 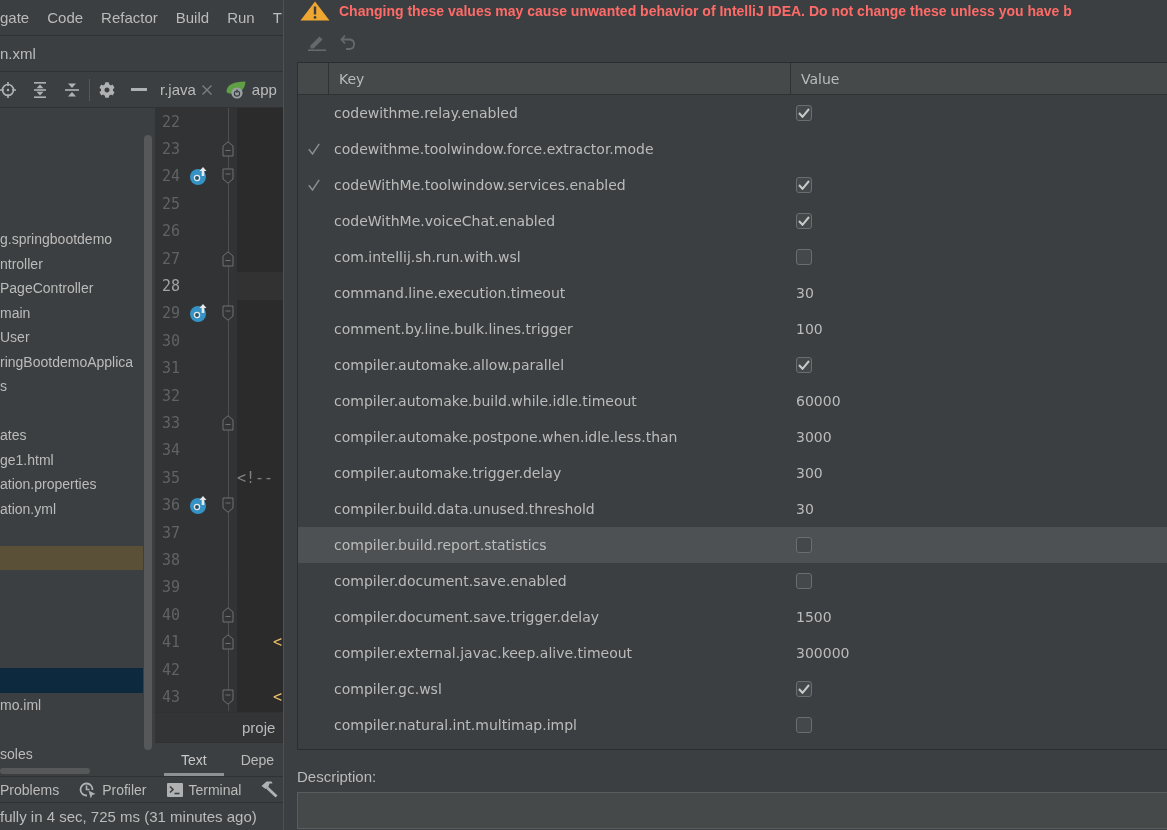 What do you see at coordinates (255, 477) in the screenshot?
I see `code-text: <!--` at bounding box center [255, 477].